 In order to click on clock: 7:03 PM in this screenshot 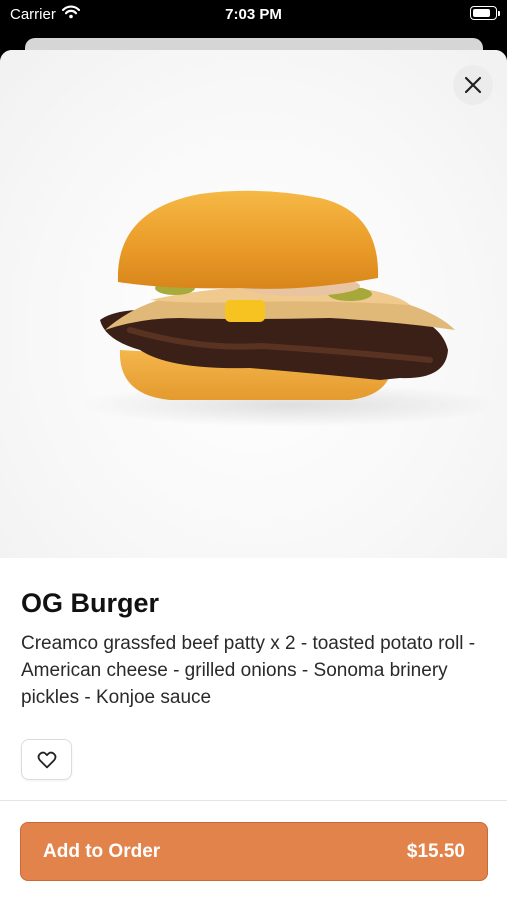, I will do `click(253, 14)`.